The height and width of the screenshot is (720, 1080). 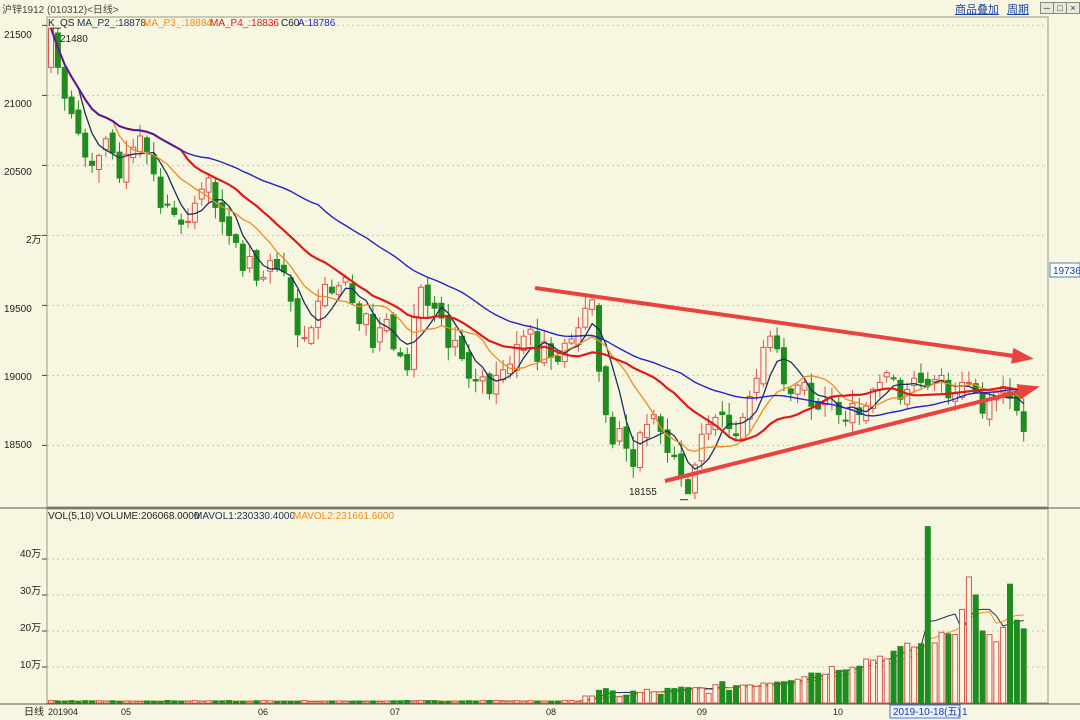 I want to click on vol-tick-30: 30万, so click(x=30, y=591).